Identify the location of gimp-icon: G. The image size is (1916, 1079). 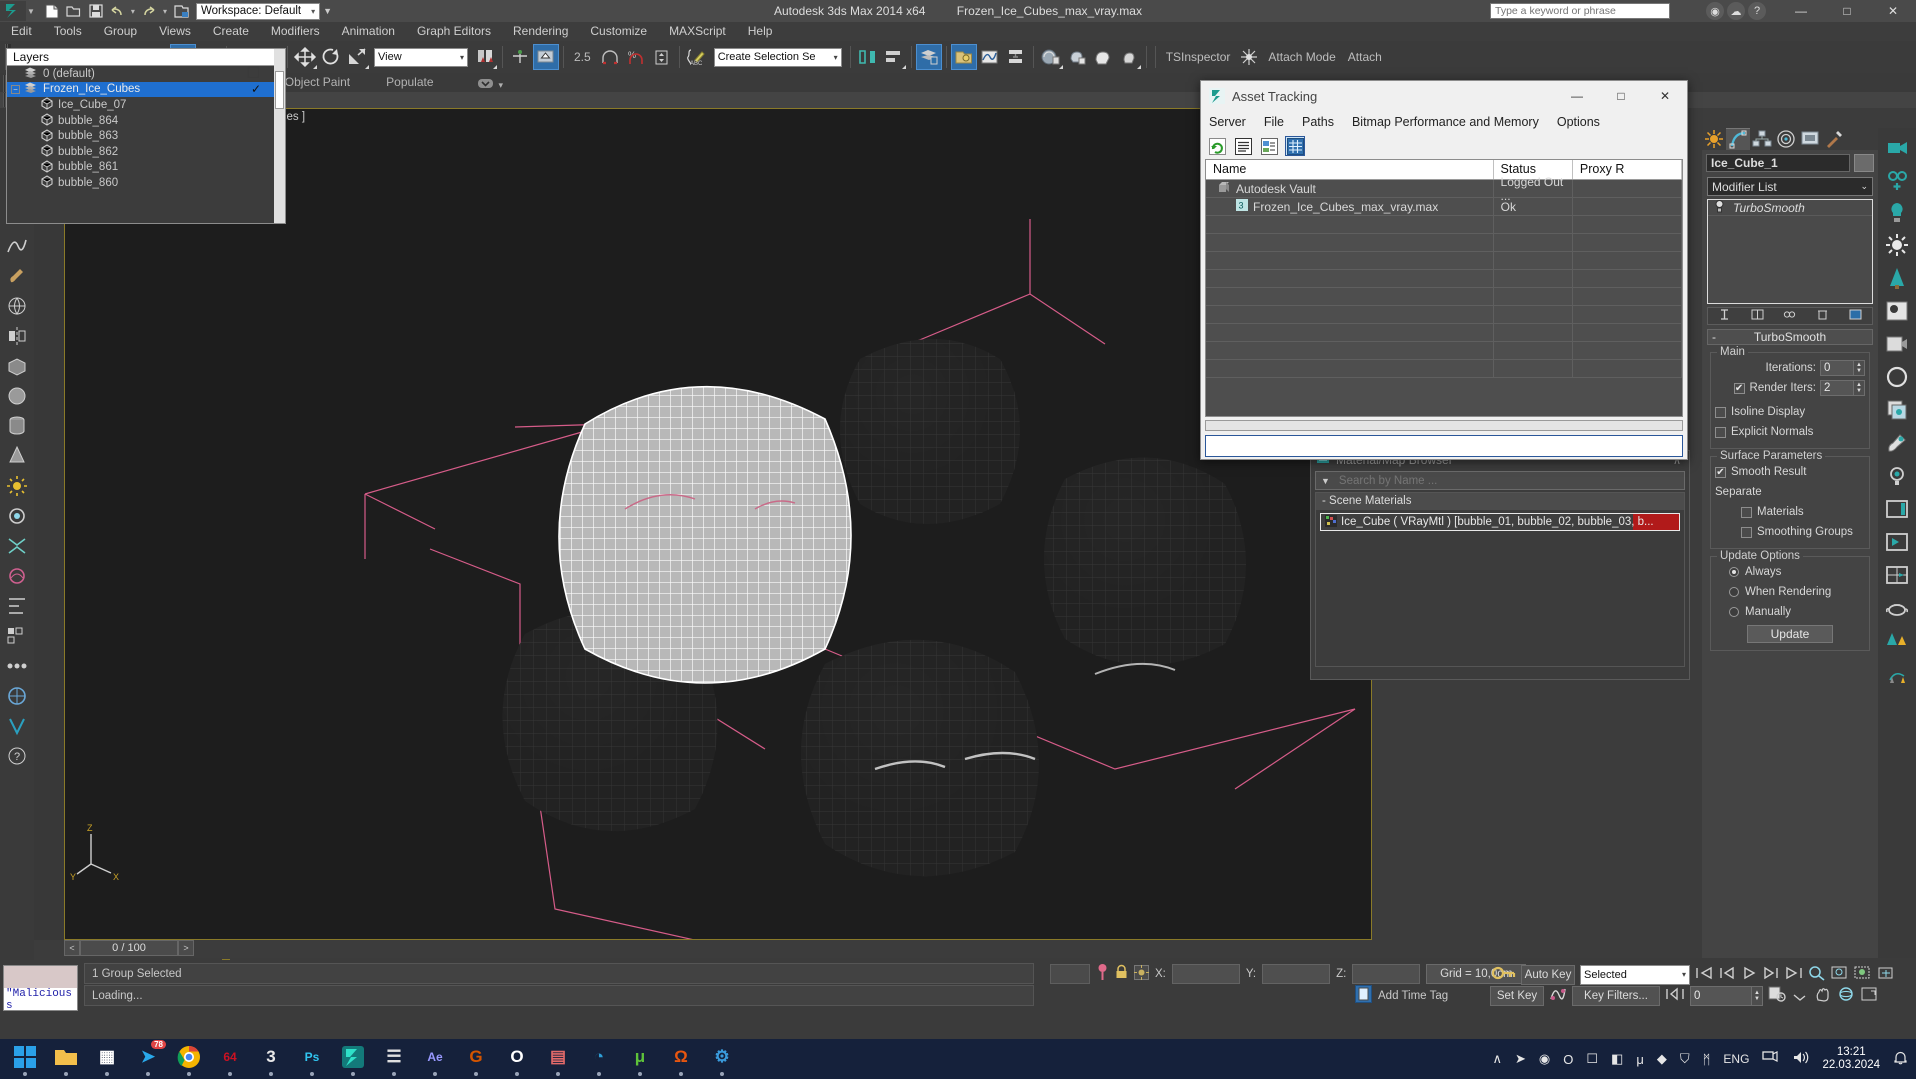
(476, 1059).